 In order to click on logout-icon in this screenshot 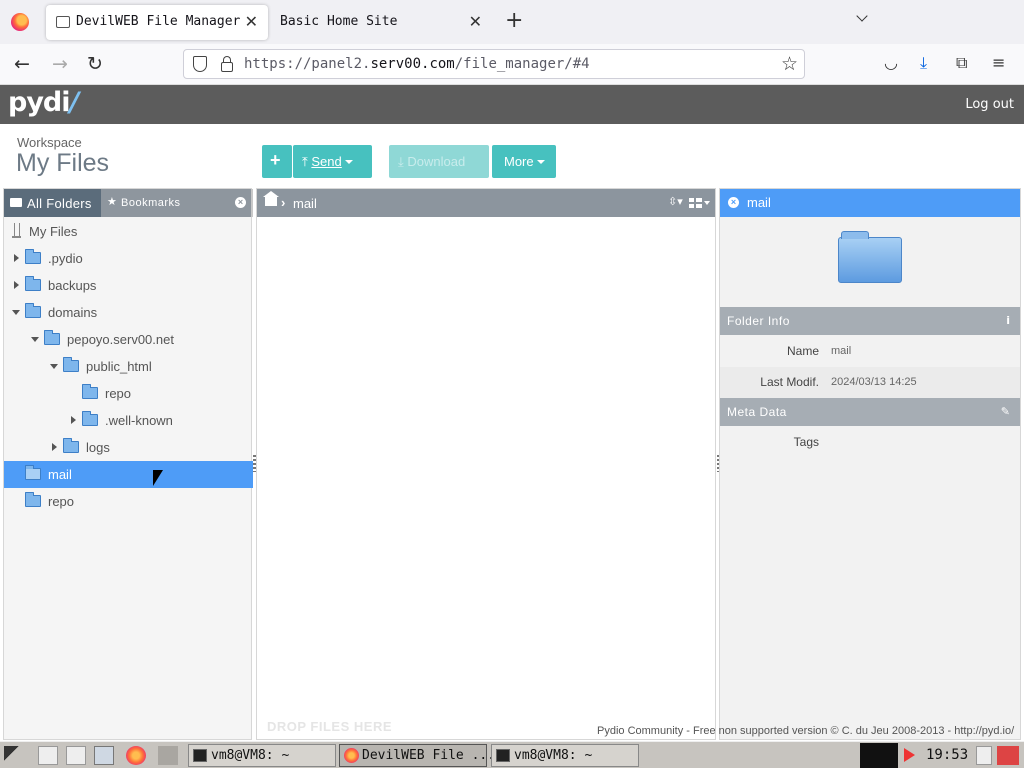, I will do `click(1008, 755)`.